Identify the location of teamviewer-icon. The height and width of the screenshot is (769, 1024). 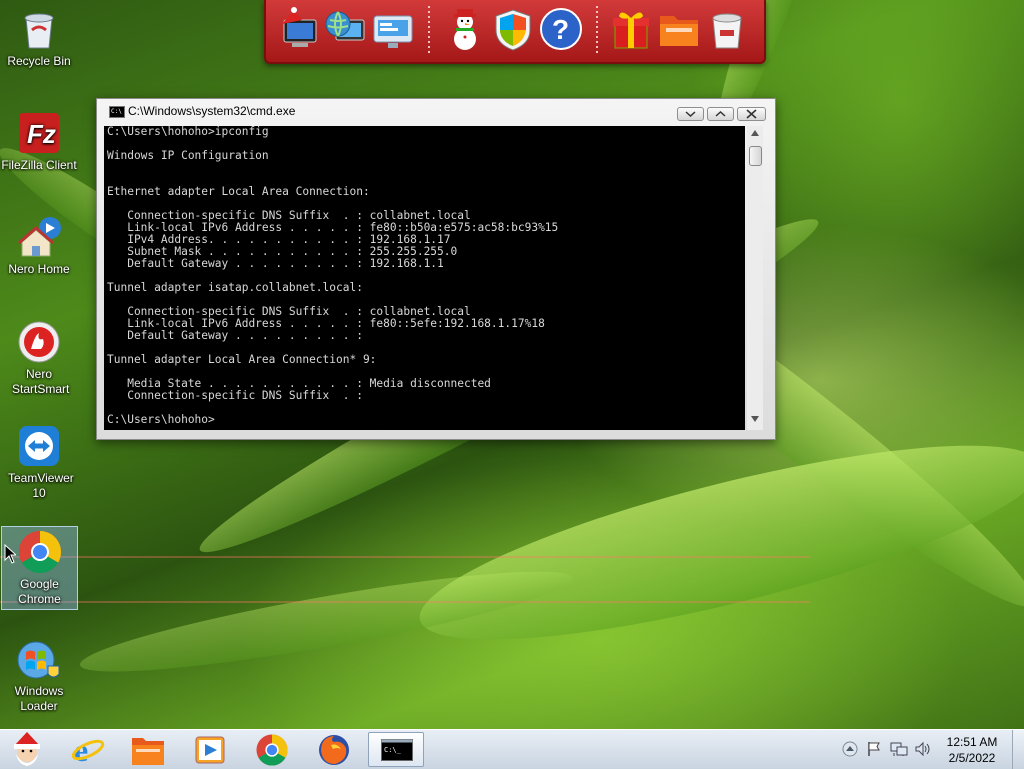
(39, 446).